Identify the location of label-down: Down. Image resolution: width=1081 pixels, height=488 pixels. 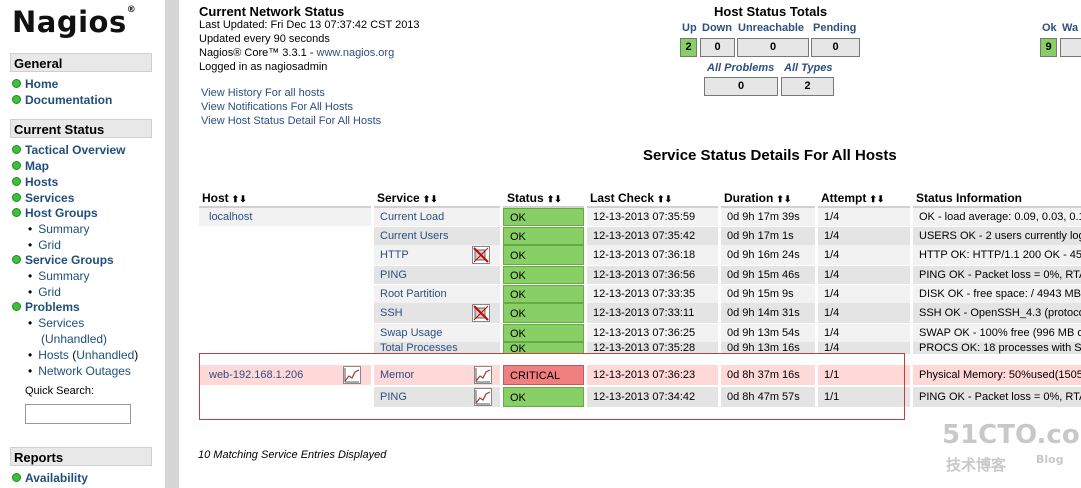
(717, 28).